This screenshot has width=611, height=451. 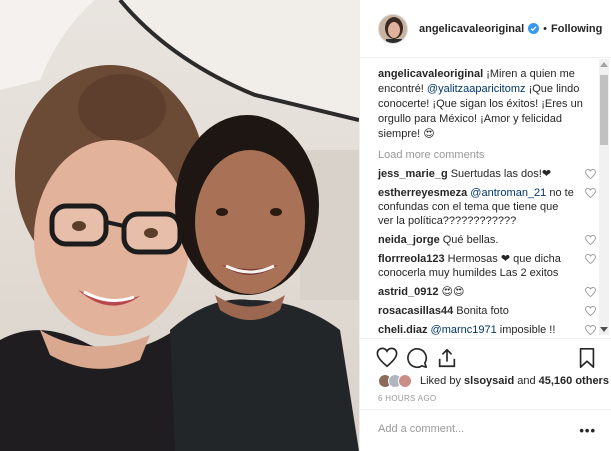 I want to click on post-timestamp: 6 HOURS AGO, so click(x=407, y=398).